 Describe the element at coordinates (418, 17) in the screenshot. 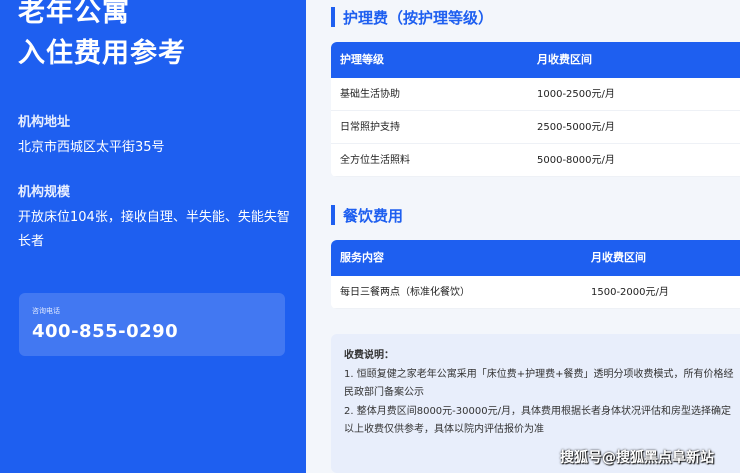

I see `nursing-title-text: 护理费（按护理等级）` at that location.